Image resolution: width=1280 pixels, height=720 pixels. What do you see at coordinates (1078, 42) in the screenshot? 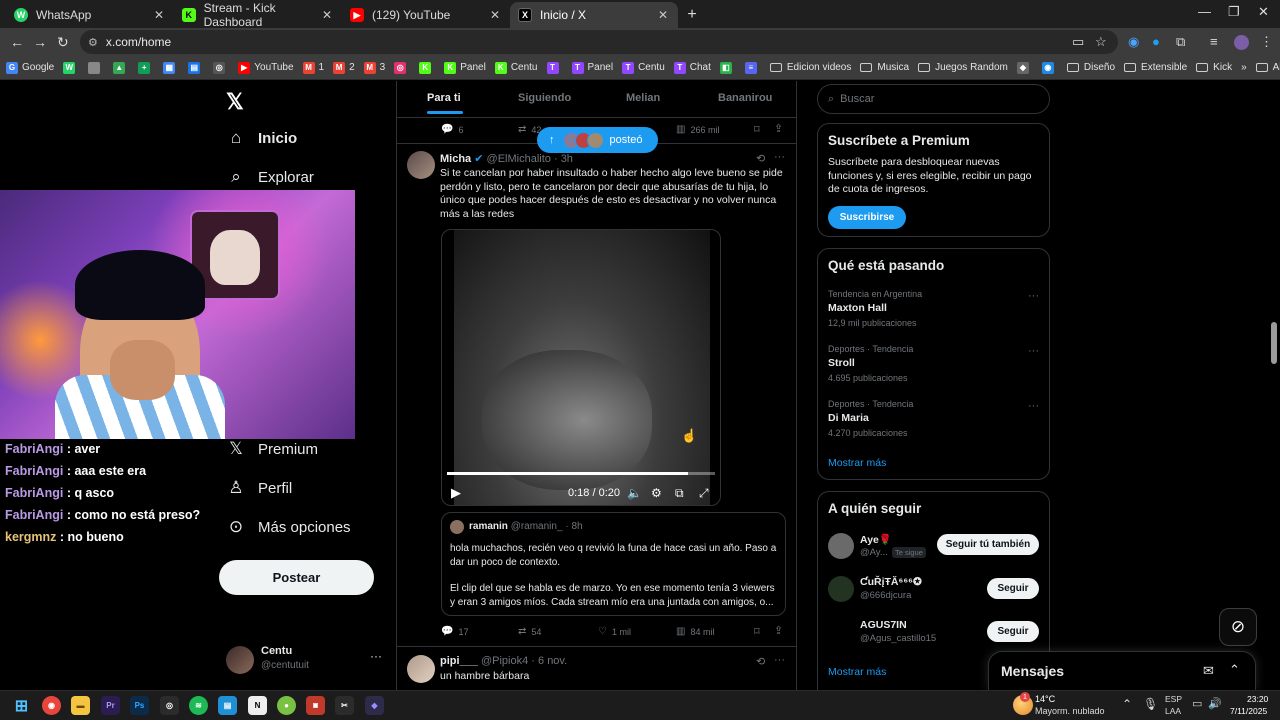
I see `cast-icon: ▭` at bounding box center [1078, 42].